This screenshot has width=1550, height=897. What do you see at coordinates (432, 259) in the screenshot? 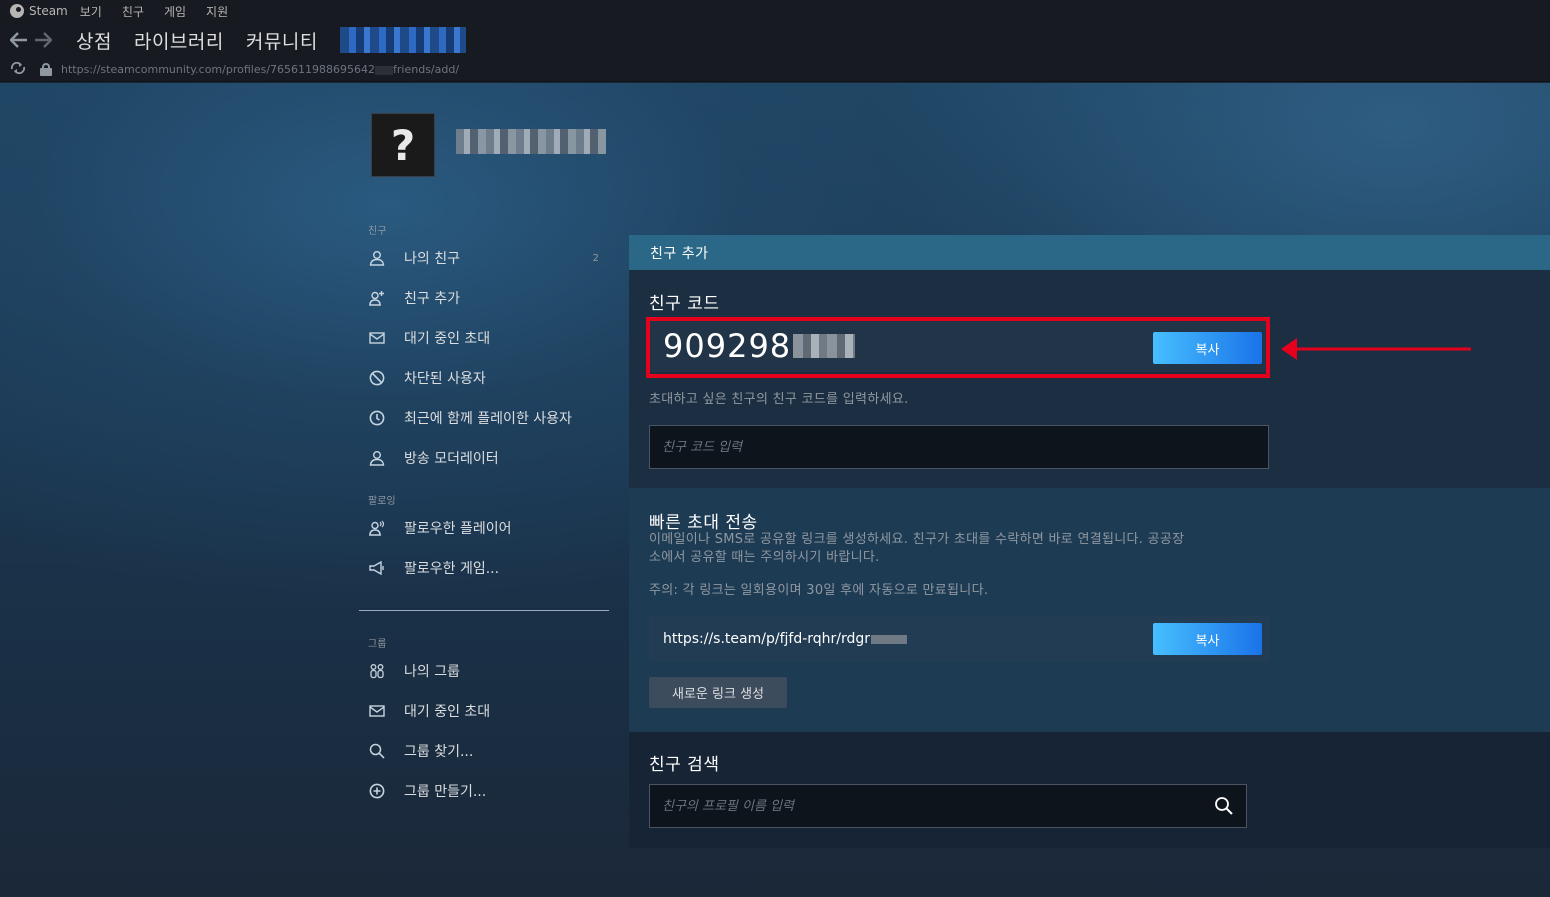
I see `sidebar-item-label: 나의 친구` at bounding box center [432, 259].